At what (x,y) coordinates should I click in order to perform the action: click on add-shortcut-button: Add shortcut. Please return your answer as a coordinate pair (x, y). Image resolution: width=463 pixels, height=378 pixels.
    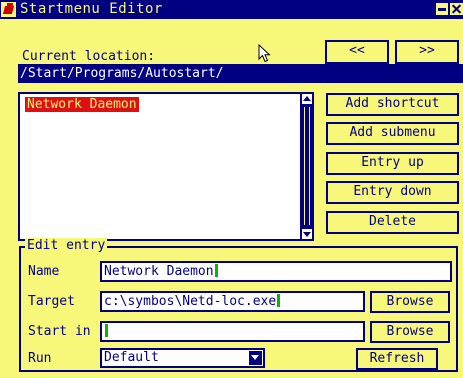
    Looking at the image, I should click on (392, 104).